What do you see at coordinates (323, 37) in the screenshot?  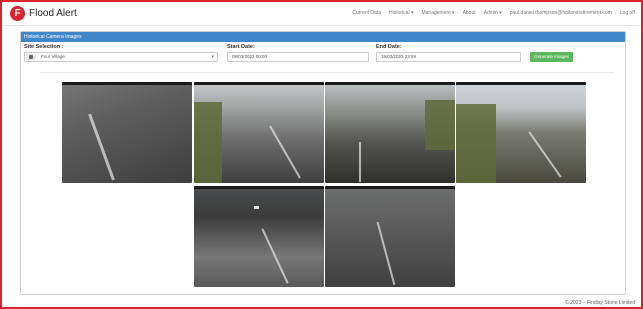 I see `panel-title: Historical Camera Images` at bounding box center [323, 37].